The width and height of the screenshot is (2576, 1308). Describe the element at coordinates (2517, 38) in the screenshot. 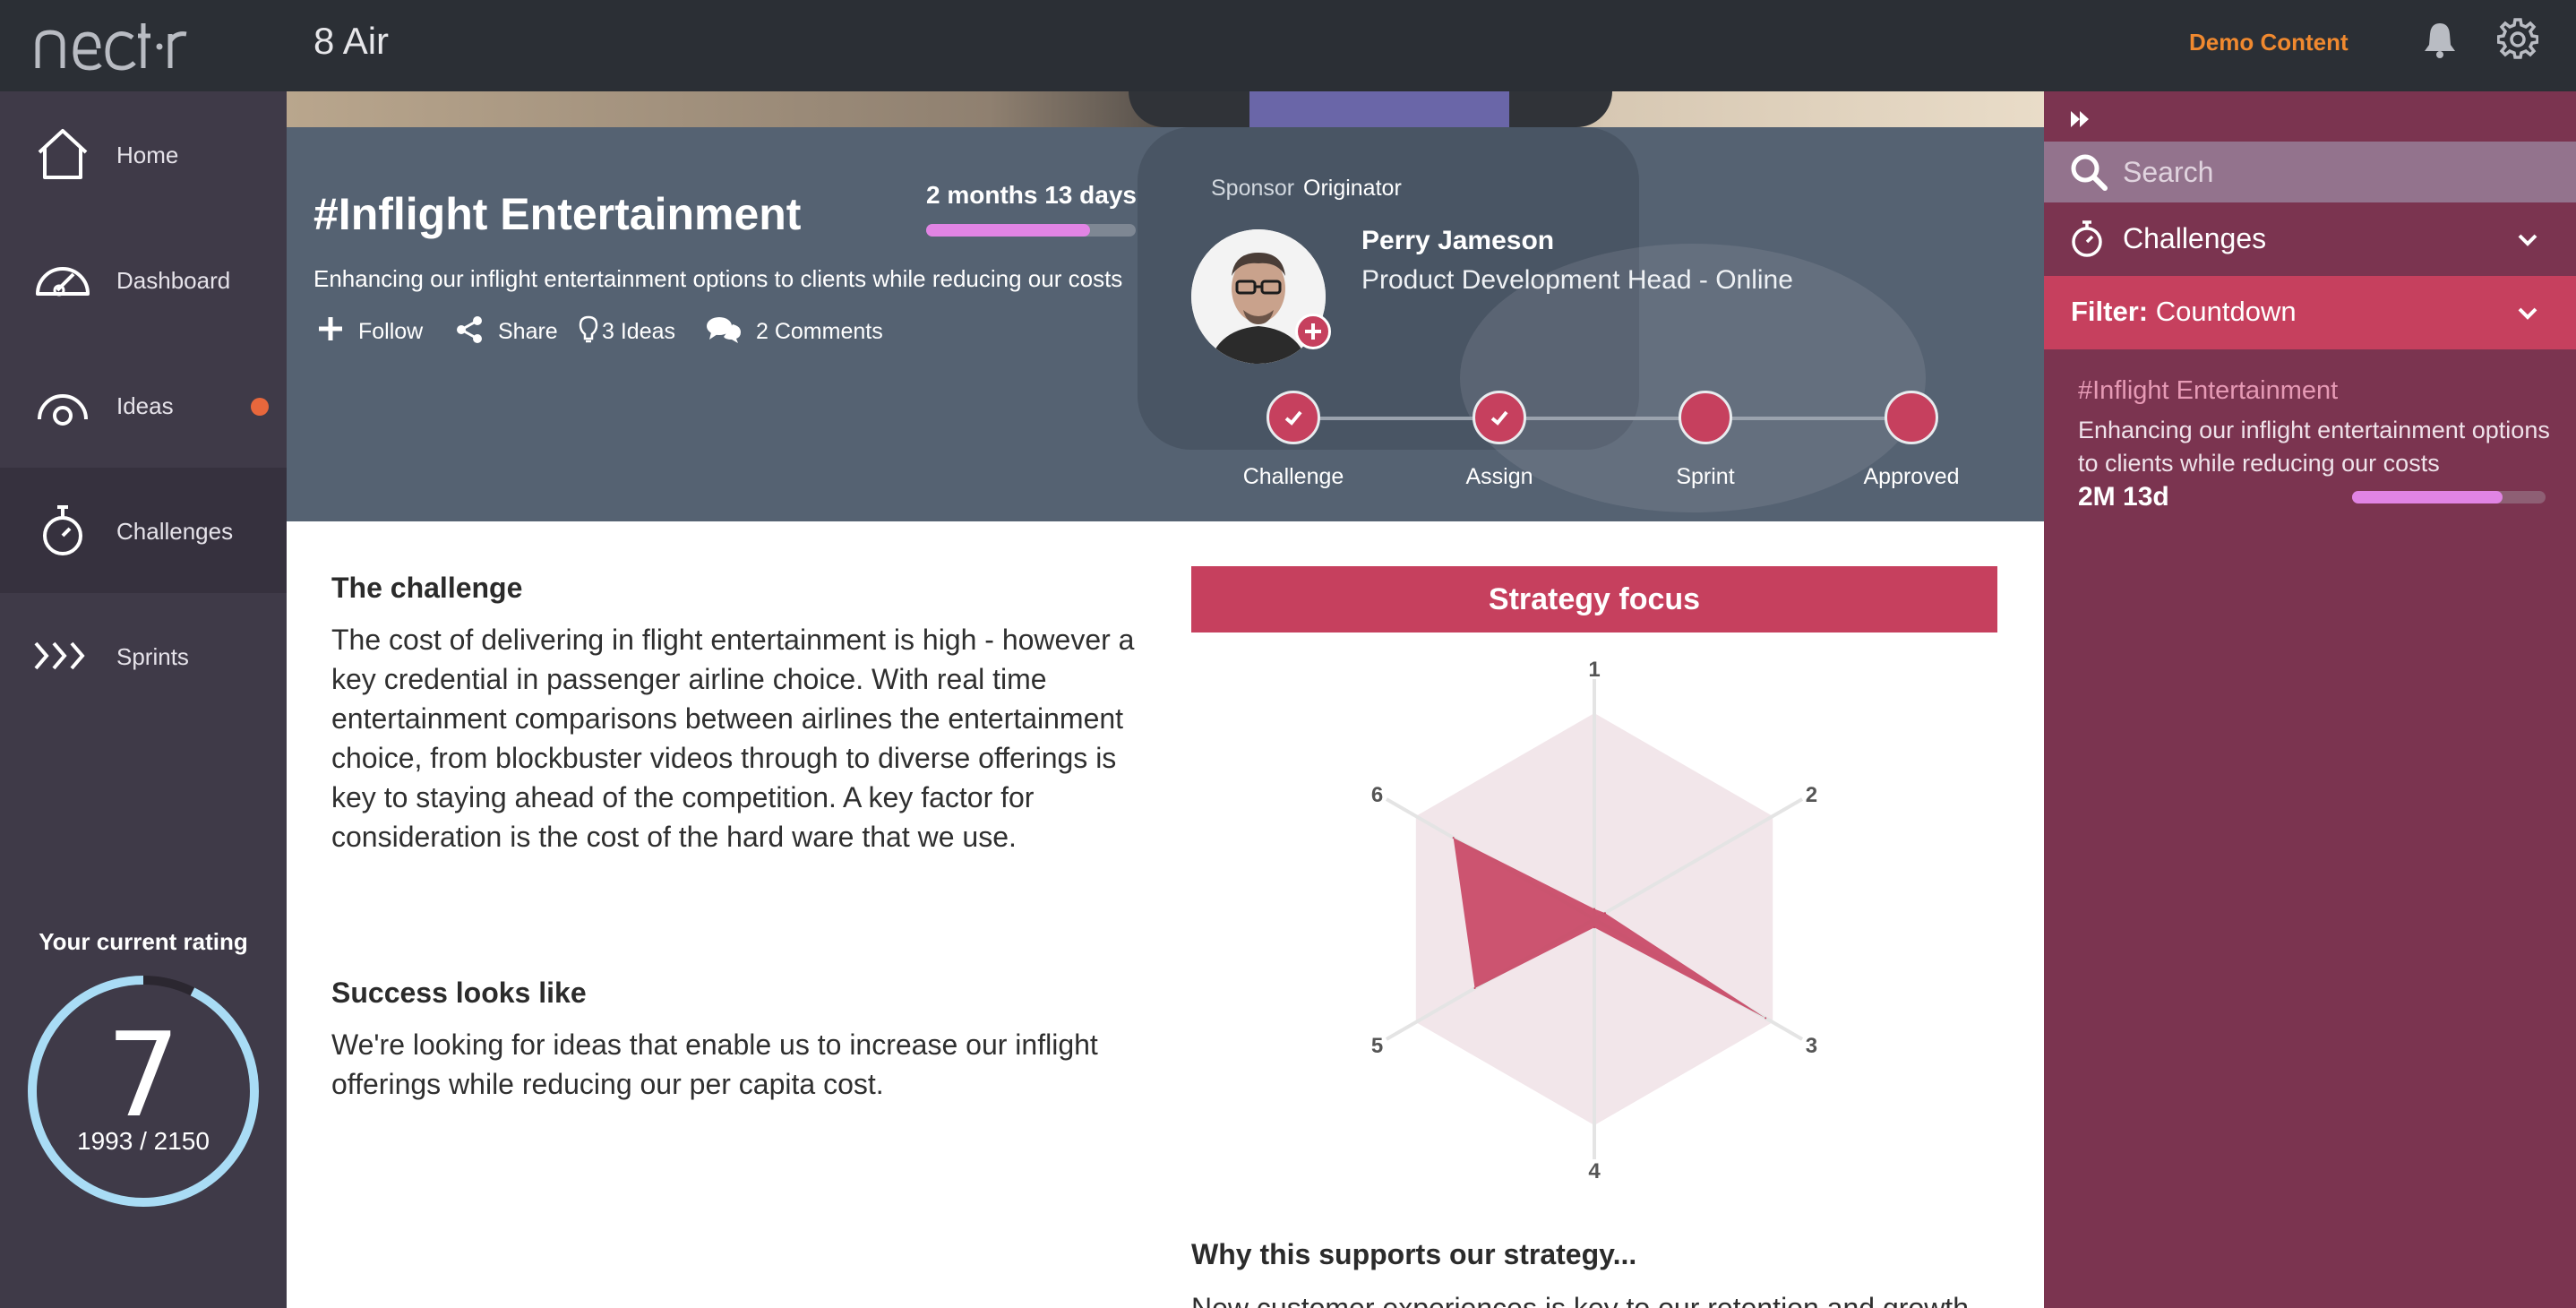

I see `gear-icon` at that location.